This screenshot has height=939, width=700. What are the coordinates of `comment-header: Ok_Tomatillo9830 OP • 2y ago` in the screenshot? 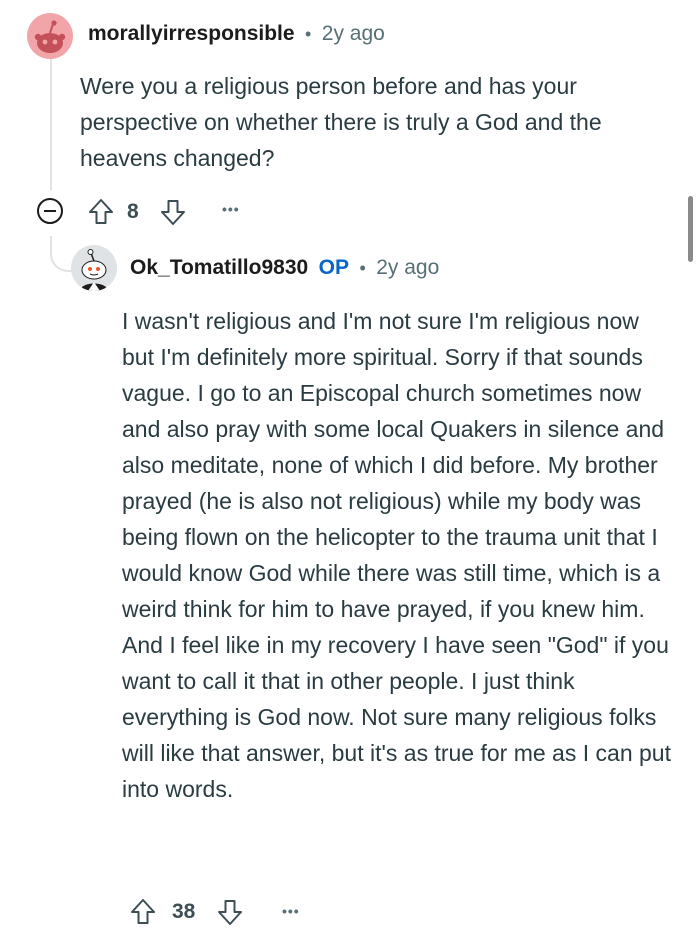 It's located at (284, 268).